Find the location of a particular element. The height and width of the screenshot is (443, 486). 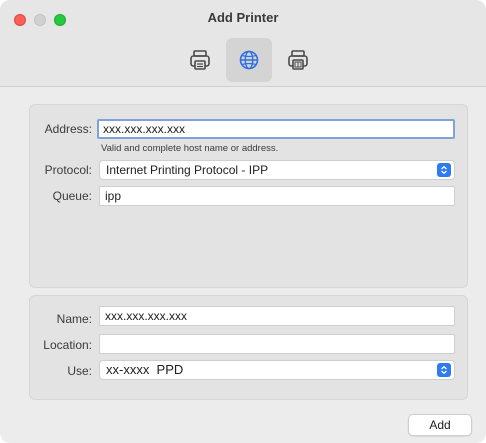

protocol-select: Internet Printing Protocol - IPP is located at coordinates (277, 170).